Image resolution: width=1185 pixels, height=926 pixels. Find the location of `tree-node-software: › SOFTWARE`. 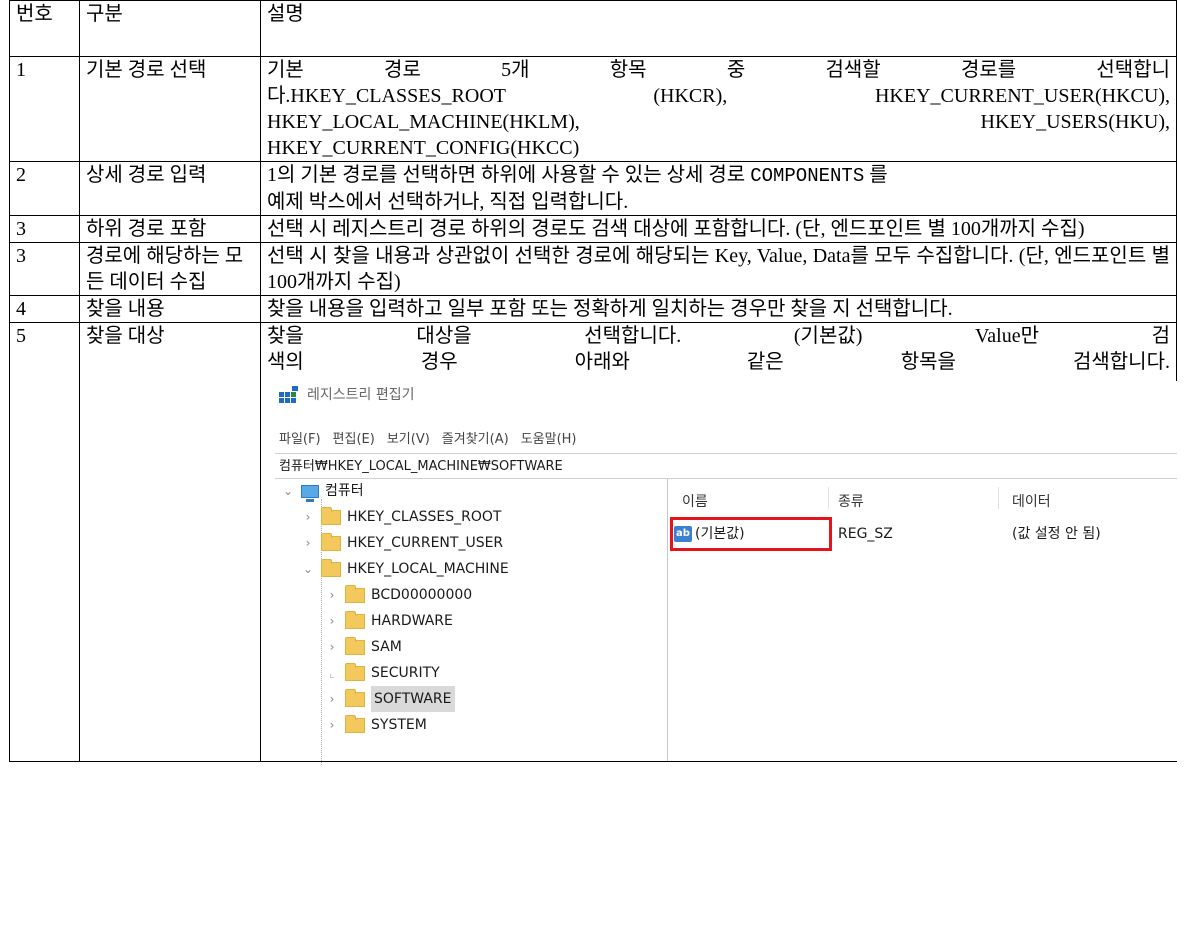

tree-node-software: › SOFTWARE is located at coordinates (390, 699).